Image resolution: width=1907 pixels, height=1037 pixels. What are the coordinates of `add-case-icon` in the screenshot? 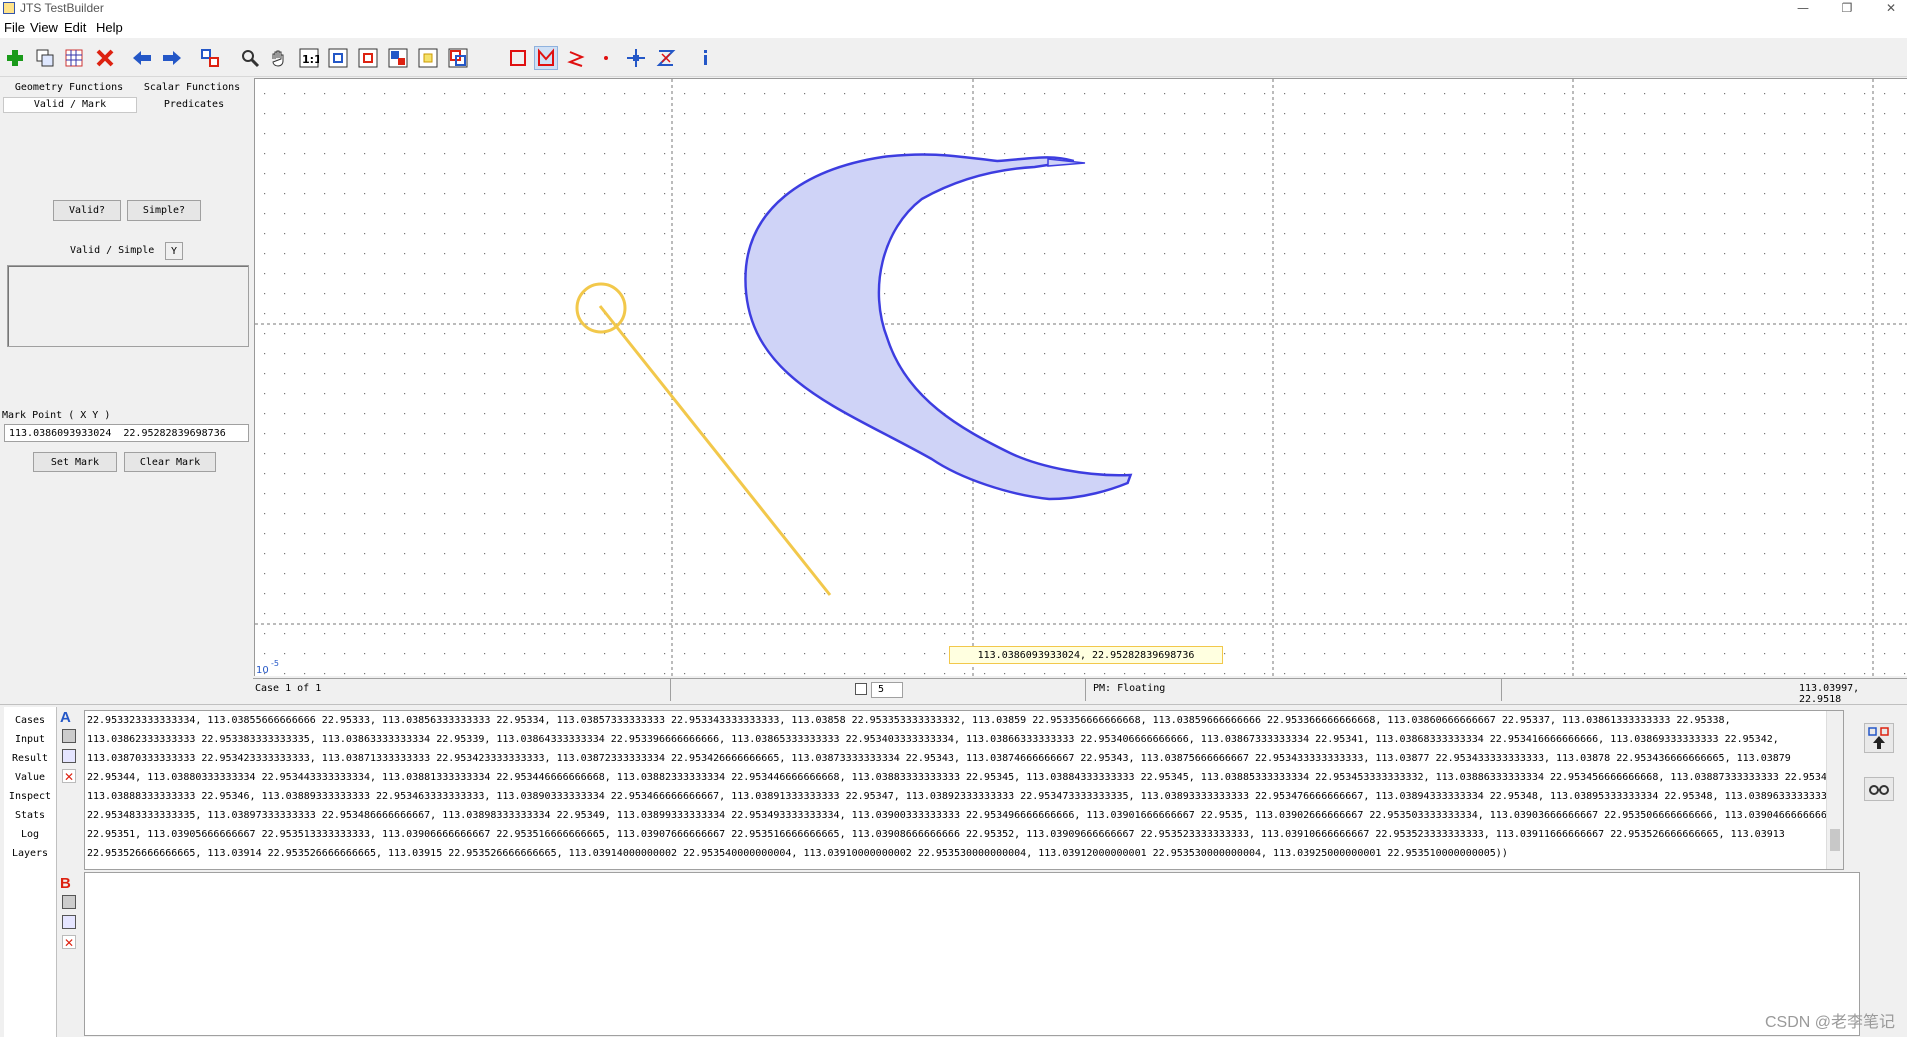 It's located at (15, 58).